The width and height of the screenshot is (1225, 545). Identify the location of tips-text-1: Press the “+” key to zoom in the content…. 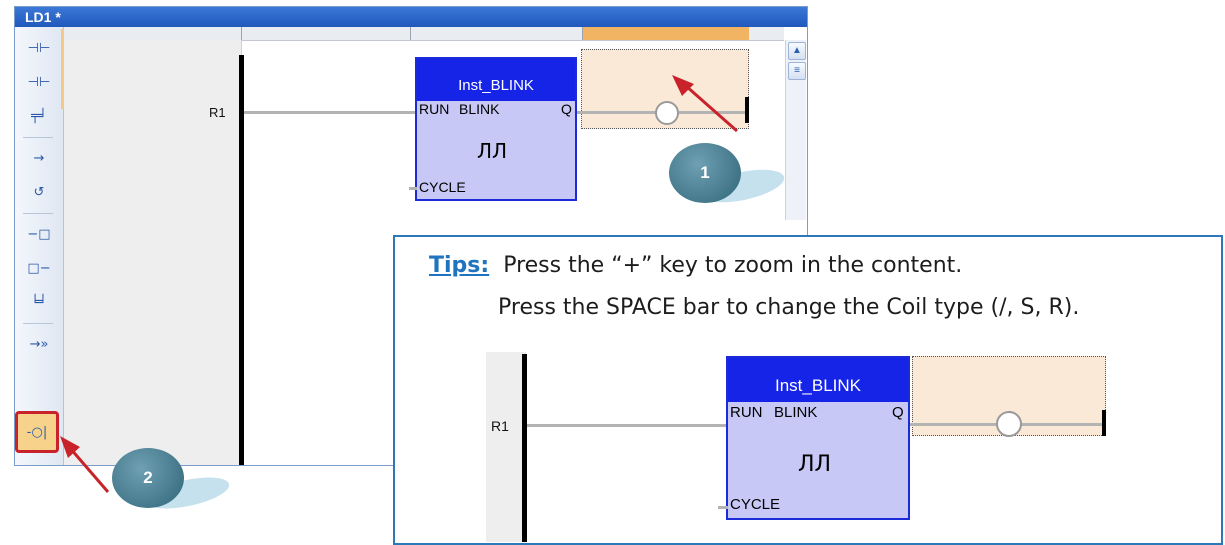
(733, 265).